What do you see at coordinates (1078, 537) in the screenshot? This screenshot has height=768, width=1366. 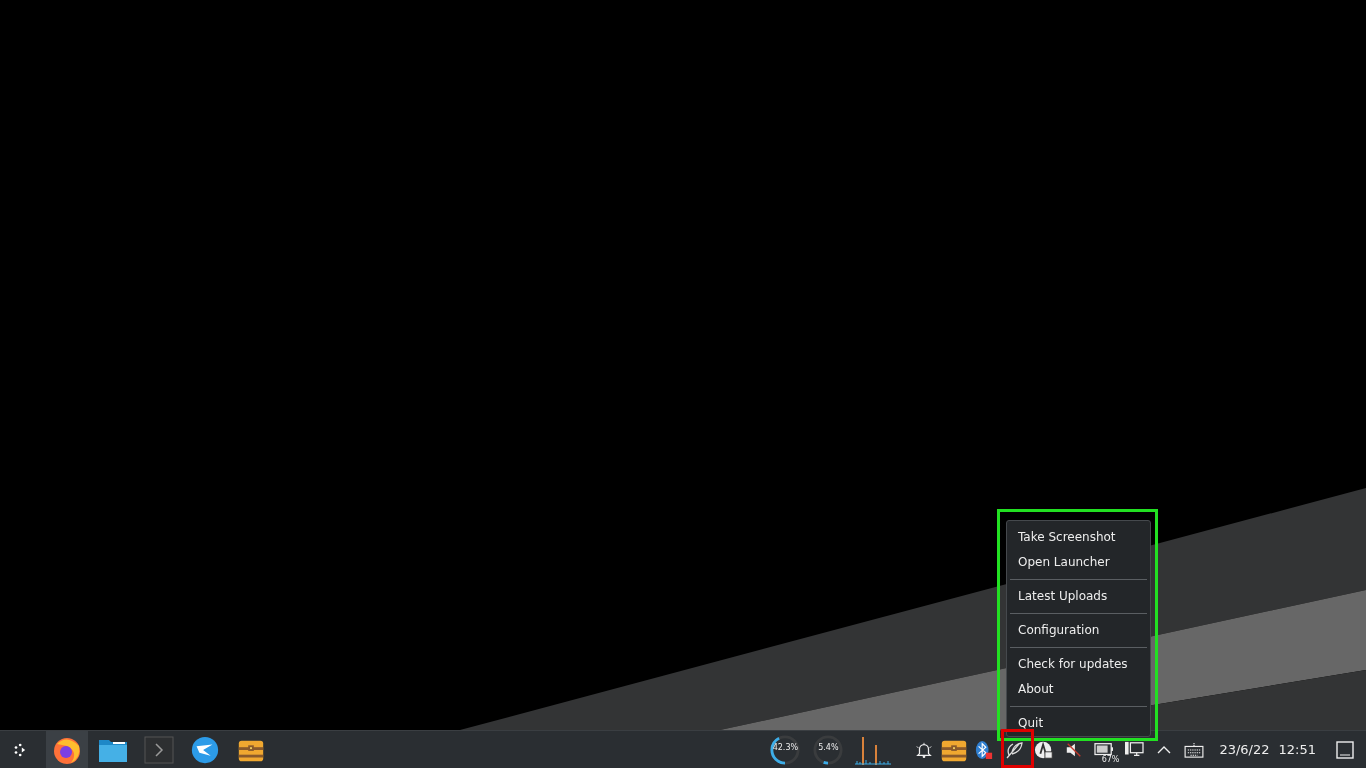 I see `menu-item: Take Screenshot` at bounding box center [1078, 537].